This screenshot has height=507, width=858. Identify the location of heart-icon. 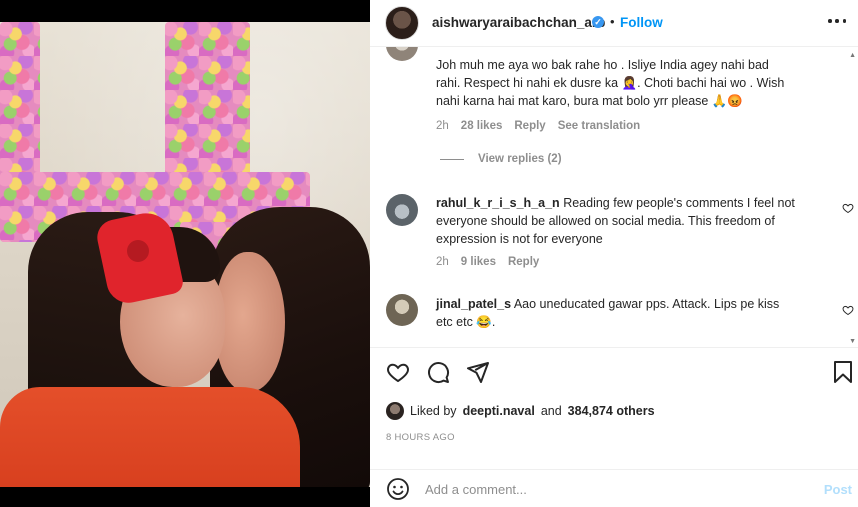
(398, 372).